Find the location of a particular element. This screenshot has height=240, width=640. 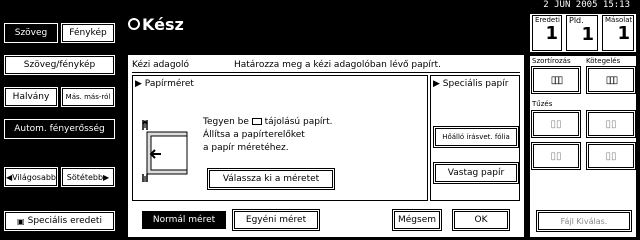

copies-counter: Másolat 1 is located at coordinates (618, 33).